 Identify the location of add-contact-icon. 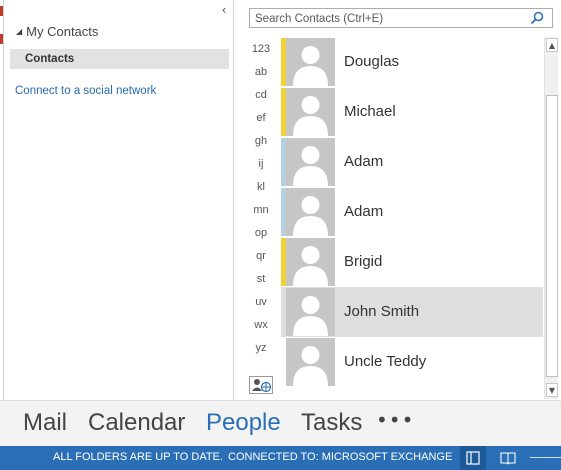
(261, 385).